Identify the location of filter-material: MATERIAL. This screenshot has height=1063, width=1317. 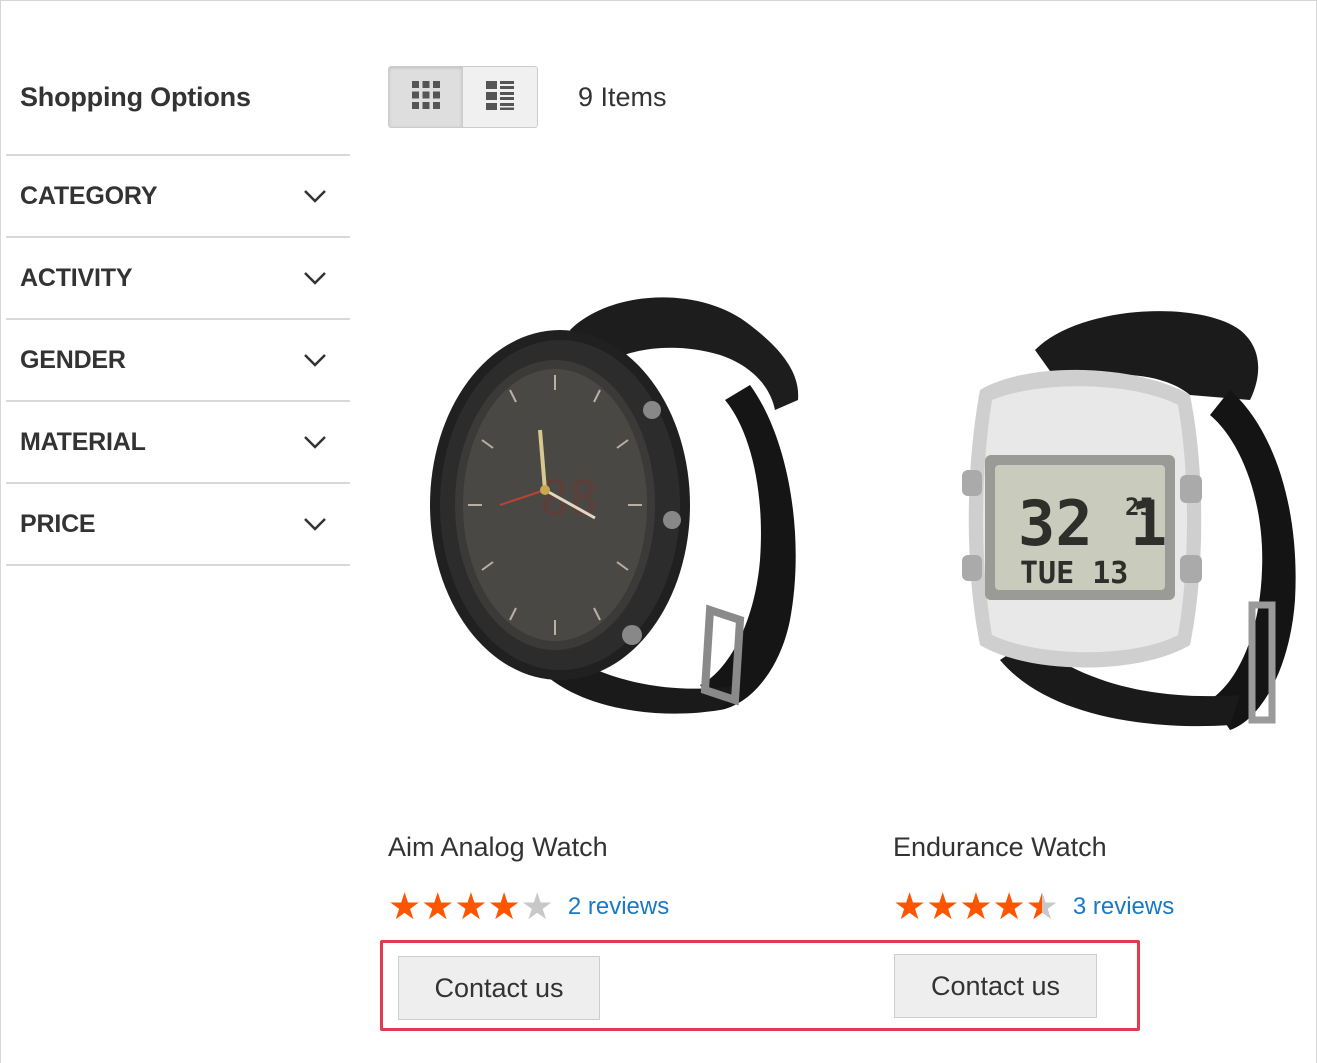
(178, 443).